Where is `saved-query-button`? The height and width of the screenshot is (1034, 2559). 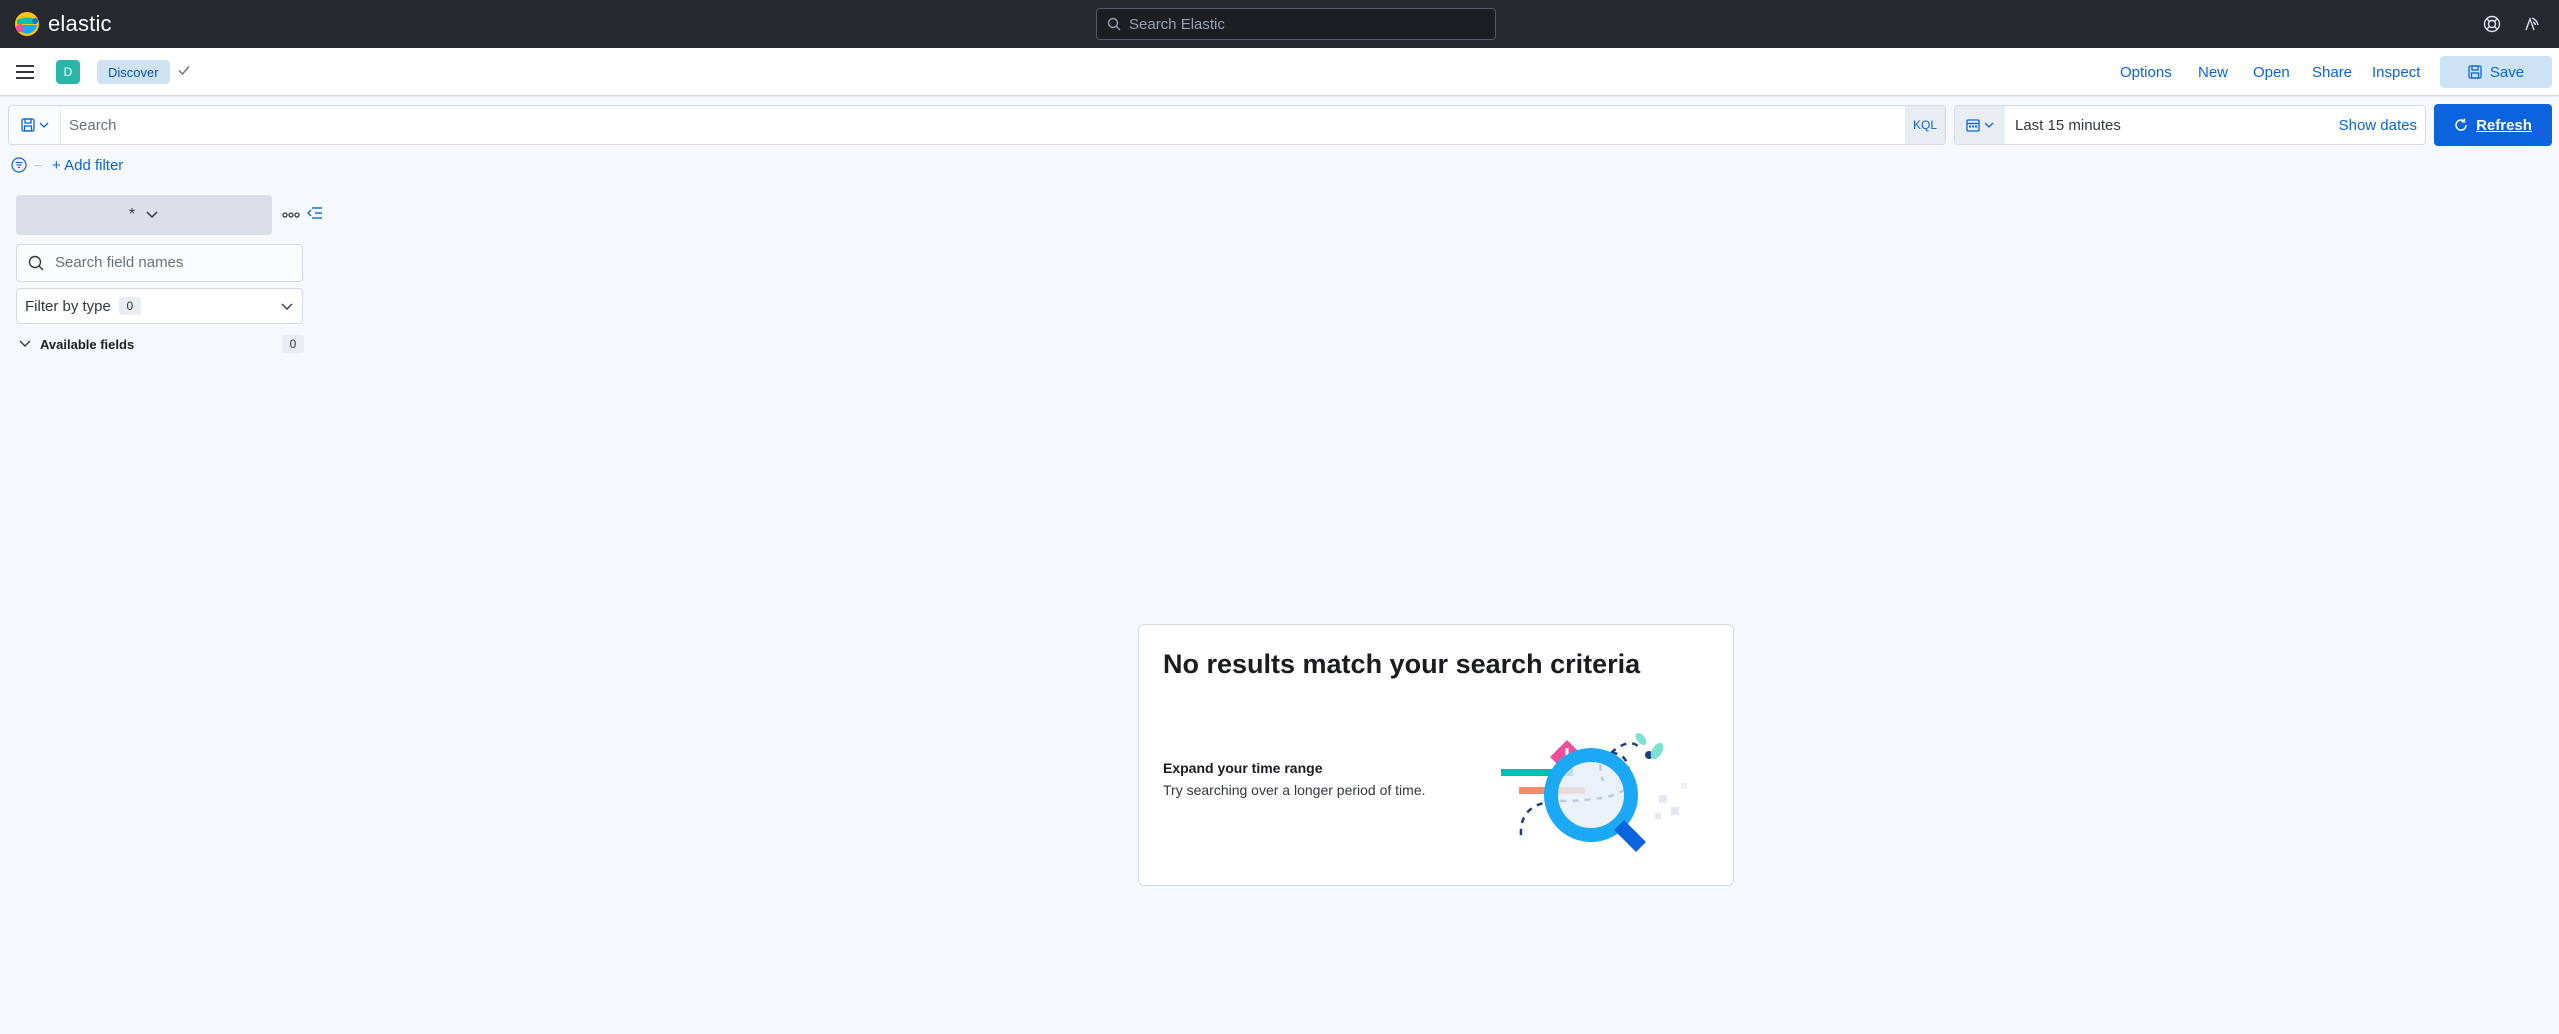 saved-query-button is located at coordinates (35, 125).